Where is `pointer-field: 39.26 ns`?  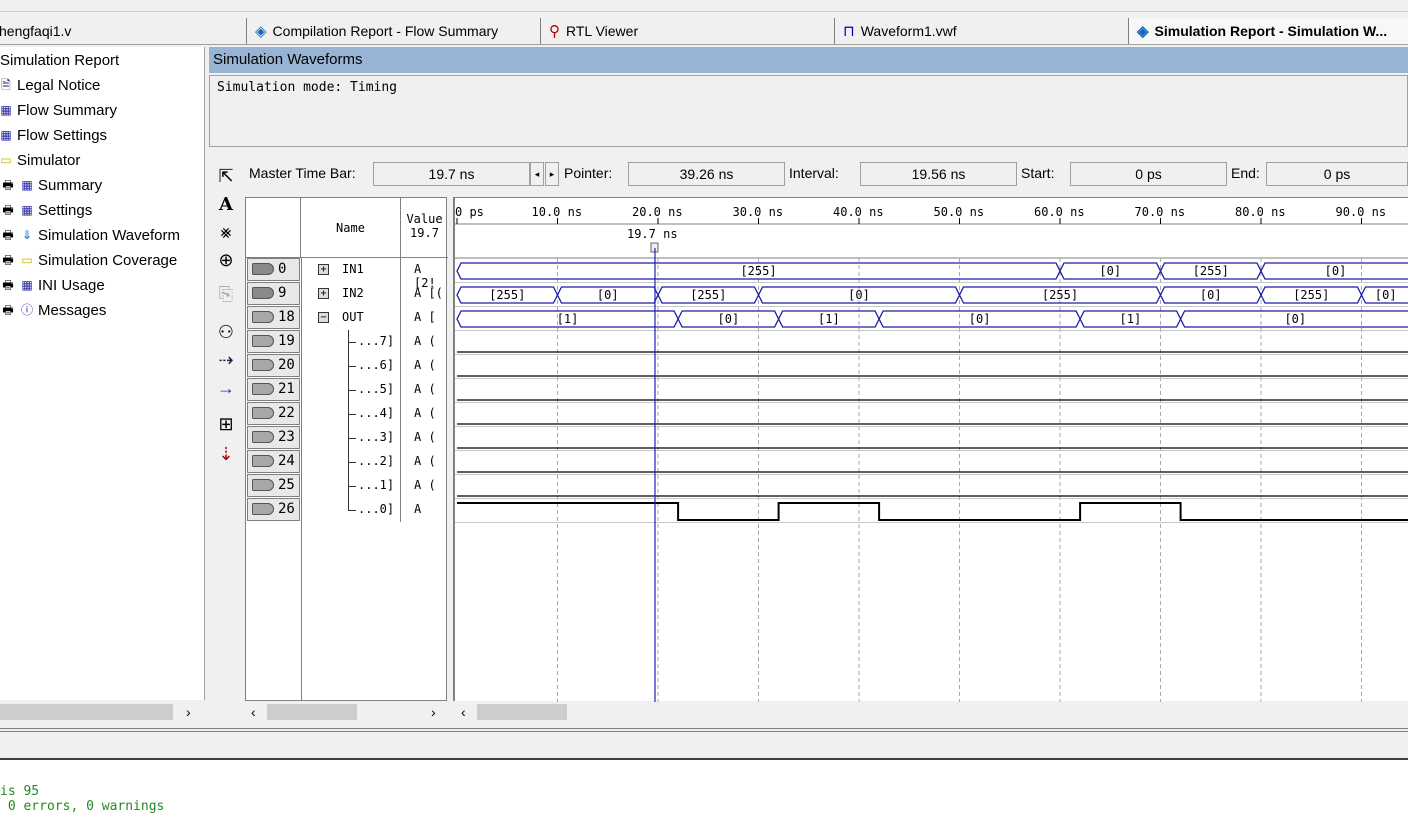
pointer-field: 39.26 ns is located at coordinates (706, 174).